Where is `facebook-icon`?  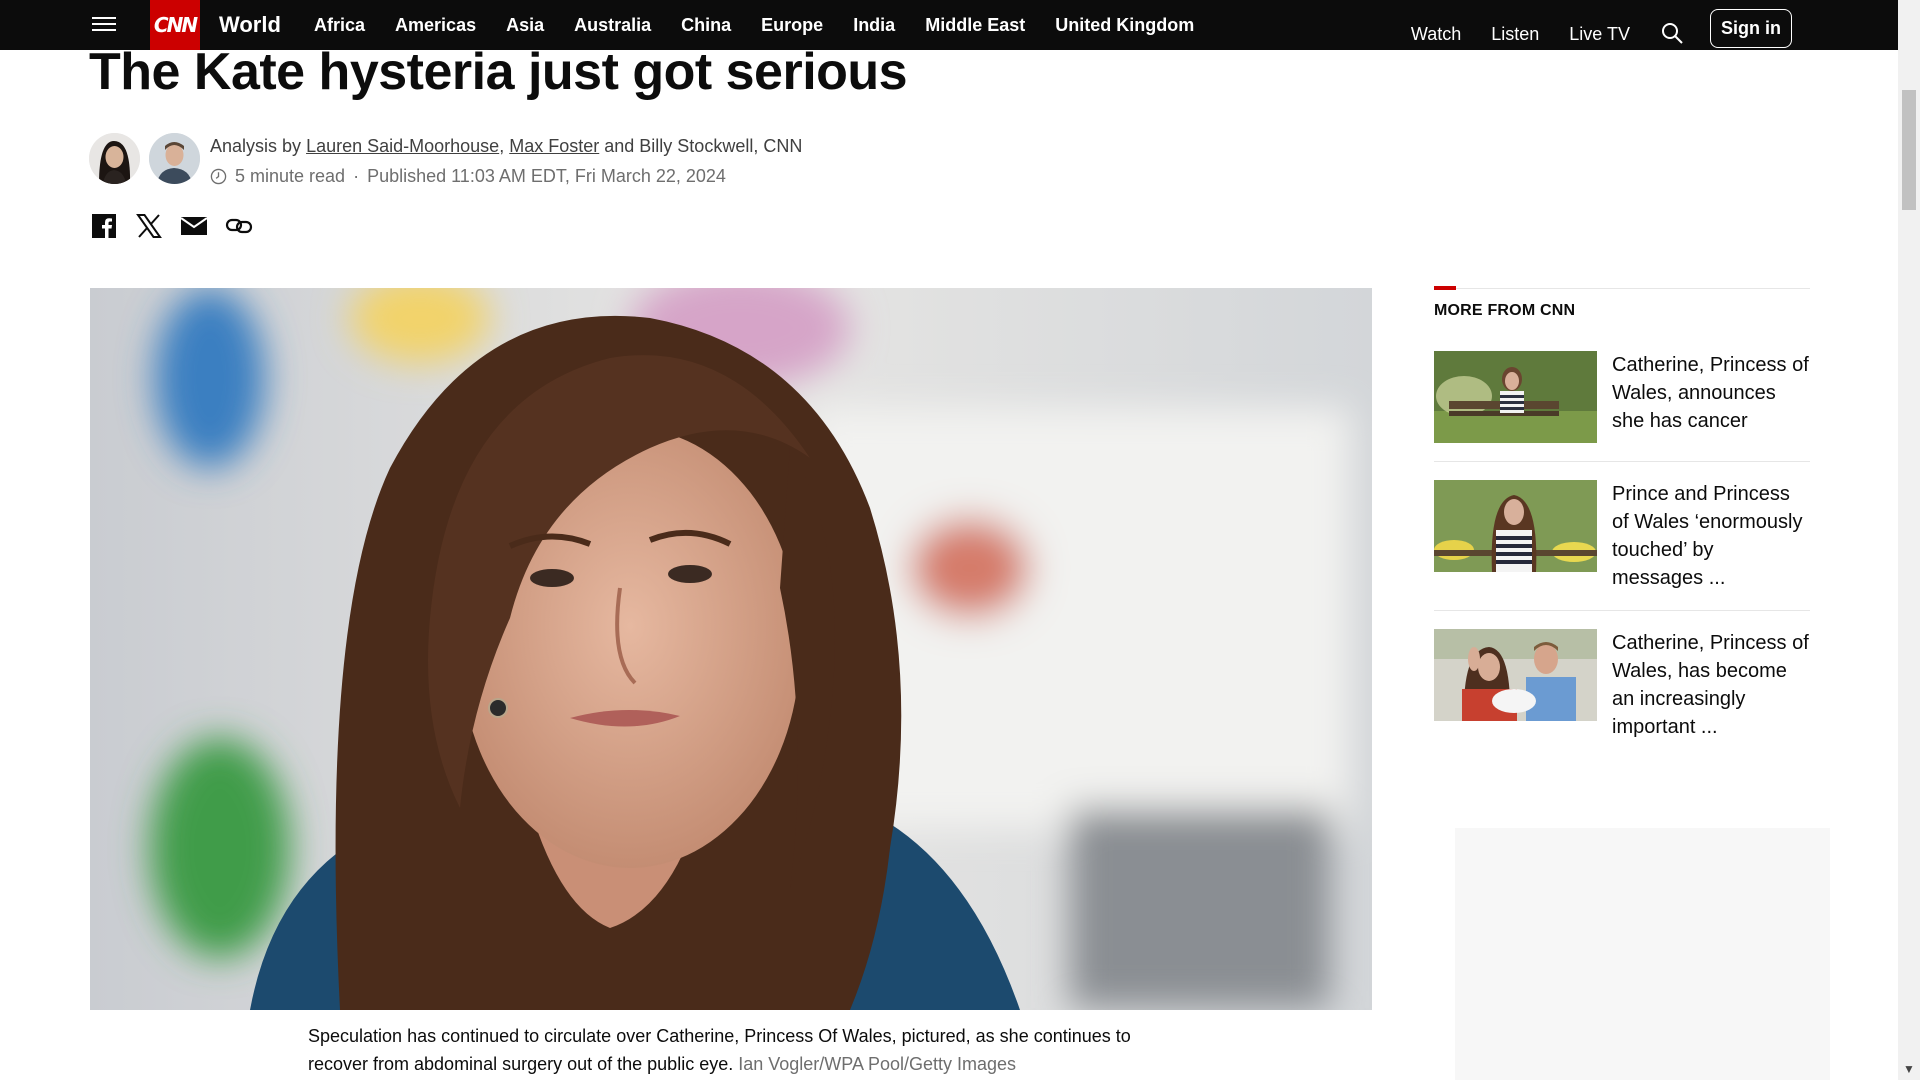 facebook-icon is located at coordinates (104, 226).